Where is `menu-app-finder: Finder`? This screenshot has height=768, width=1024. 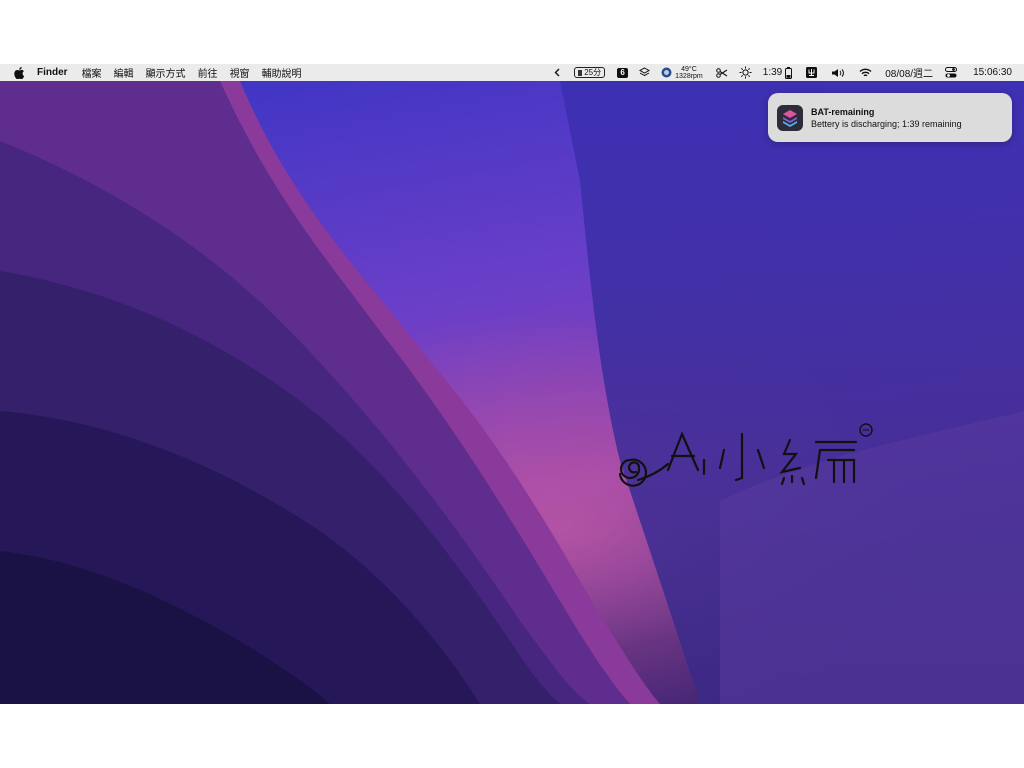
menu-app-finder: Finder is located at coordinates (52, 72).